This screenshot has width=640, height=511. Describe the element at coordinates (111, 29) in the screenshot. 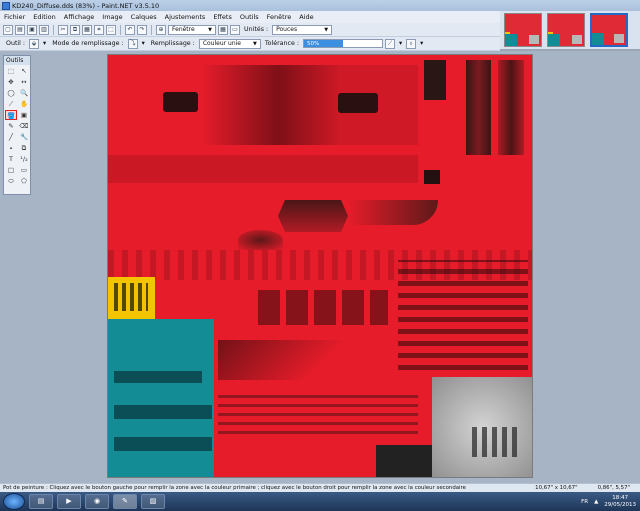

I see `deselect-icon: ⬚` at that location.